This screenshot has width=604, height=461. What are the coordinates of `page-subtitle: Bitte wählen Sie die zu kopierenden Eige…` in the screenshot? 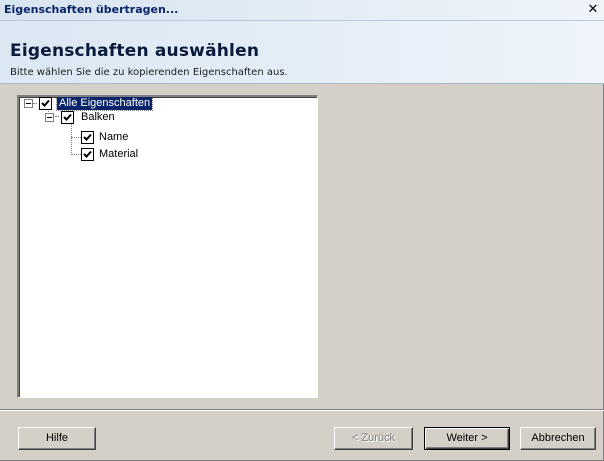 It's located at (149, 72).